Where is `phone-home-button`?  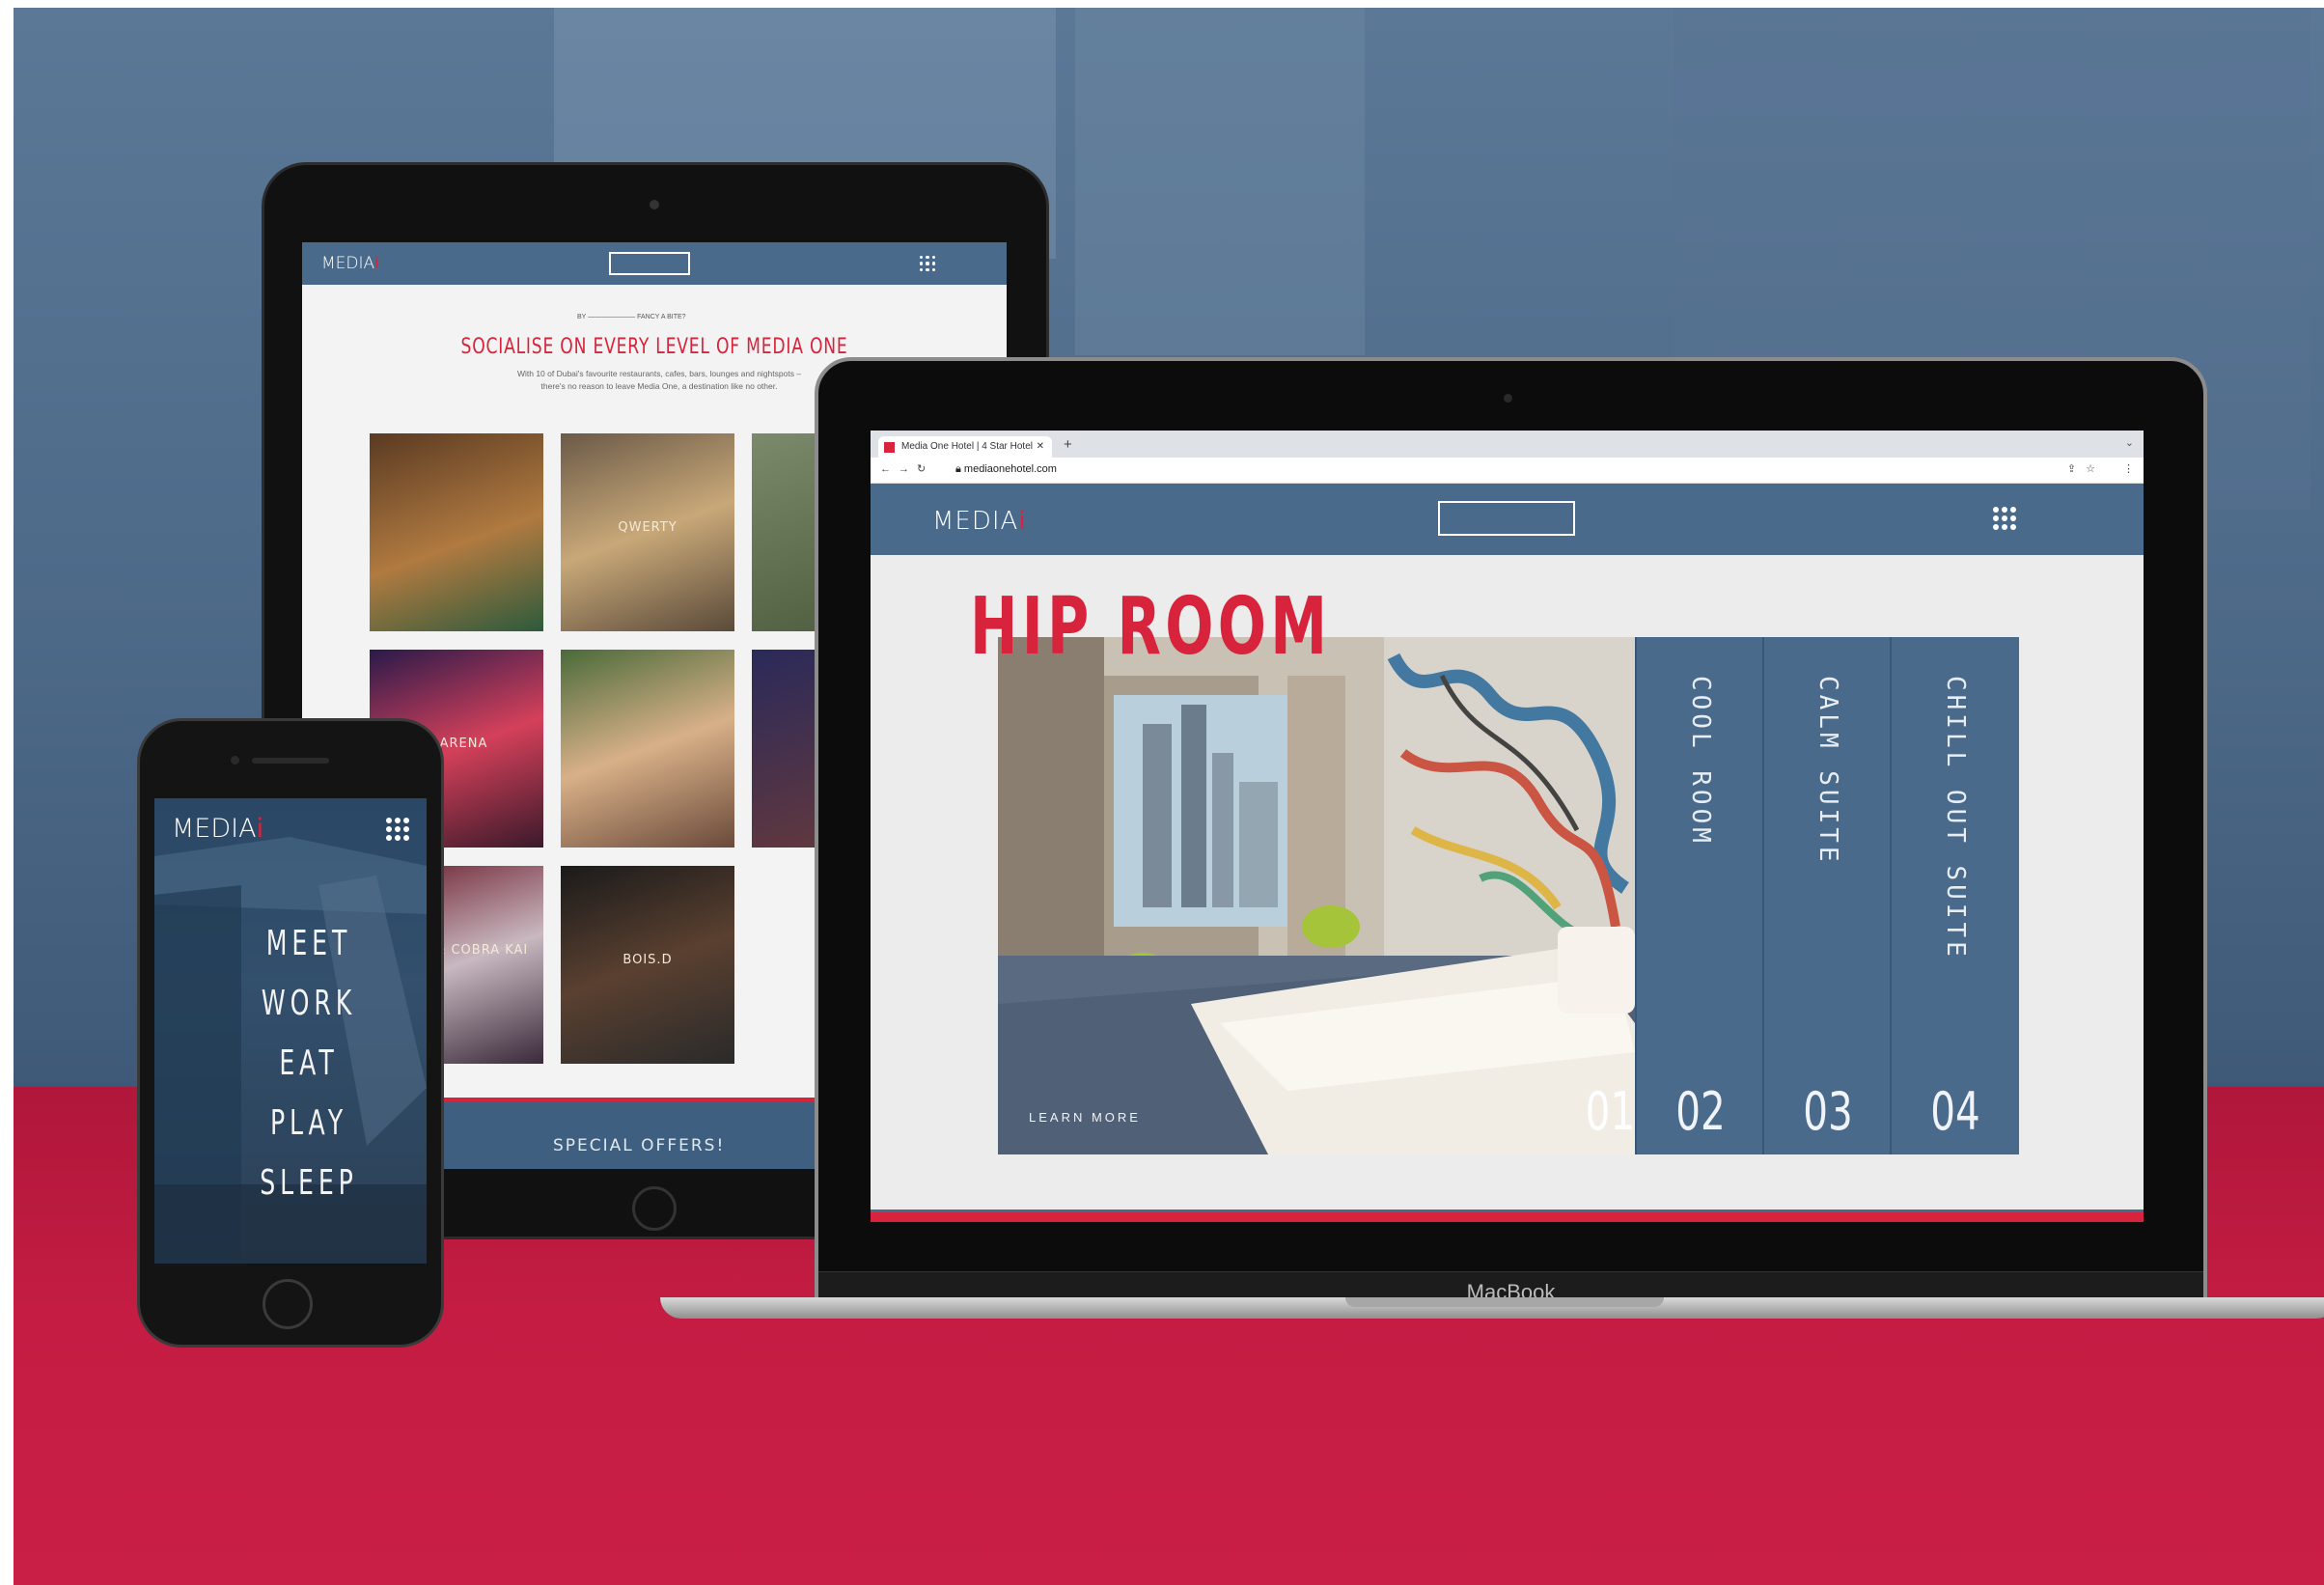 phone-home-button is located at coordinates (288, 1304).